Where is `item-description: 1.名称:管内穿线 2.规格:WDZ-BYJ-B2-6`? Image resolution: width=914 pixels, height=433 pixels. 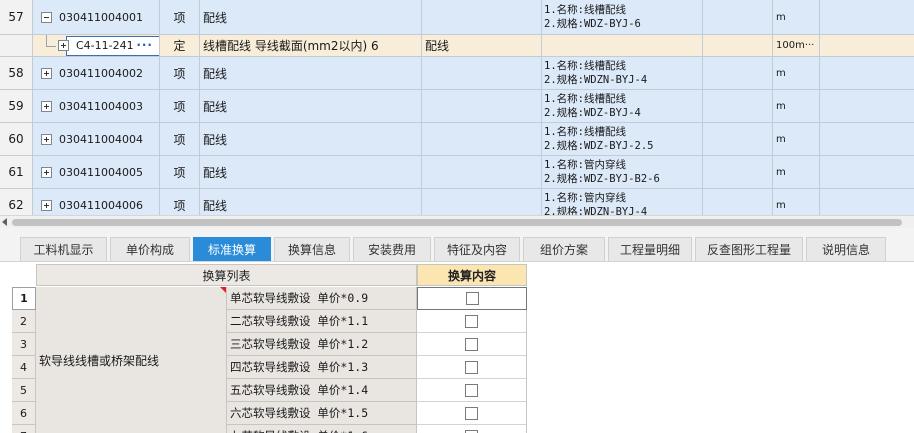 item-description: 1.名称:管内穿线 2.规格:WDZ-BYJ-B2-6 is located at coordinates (622, 172).